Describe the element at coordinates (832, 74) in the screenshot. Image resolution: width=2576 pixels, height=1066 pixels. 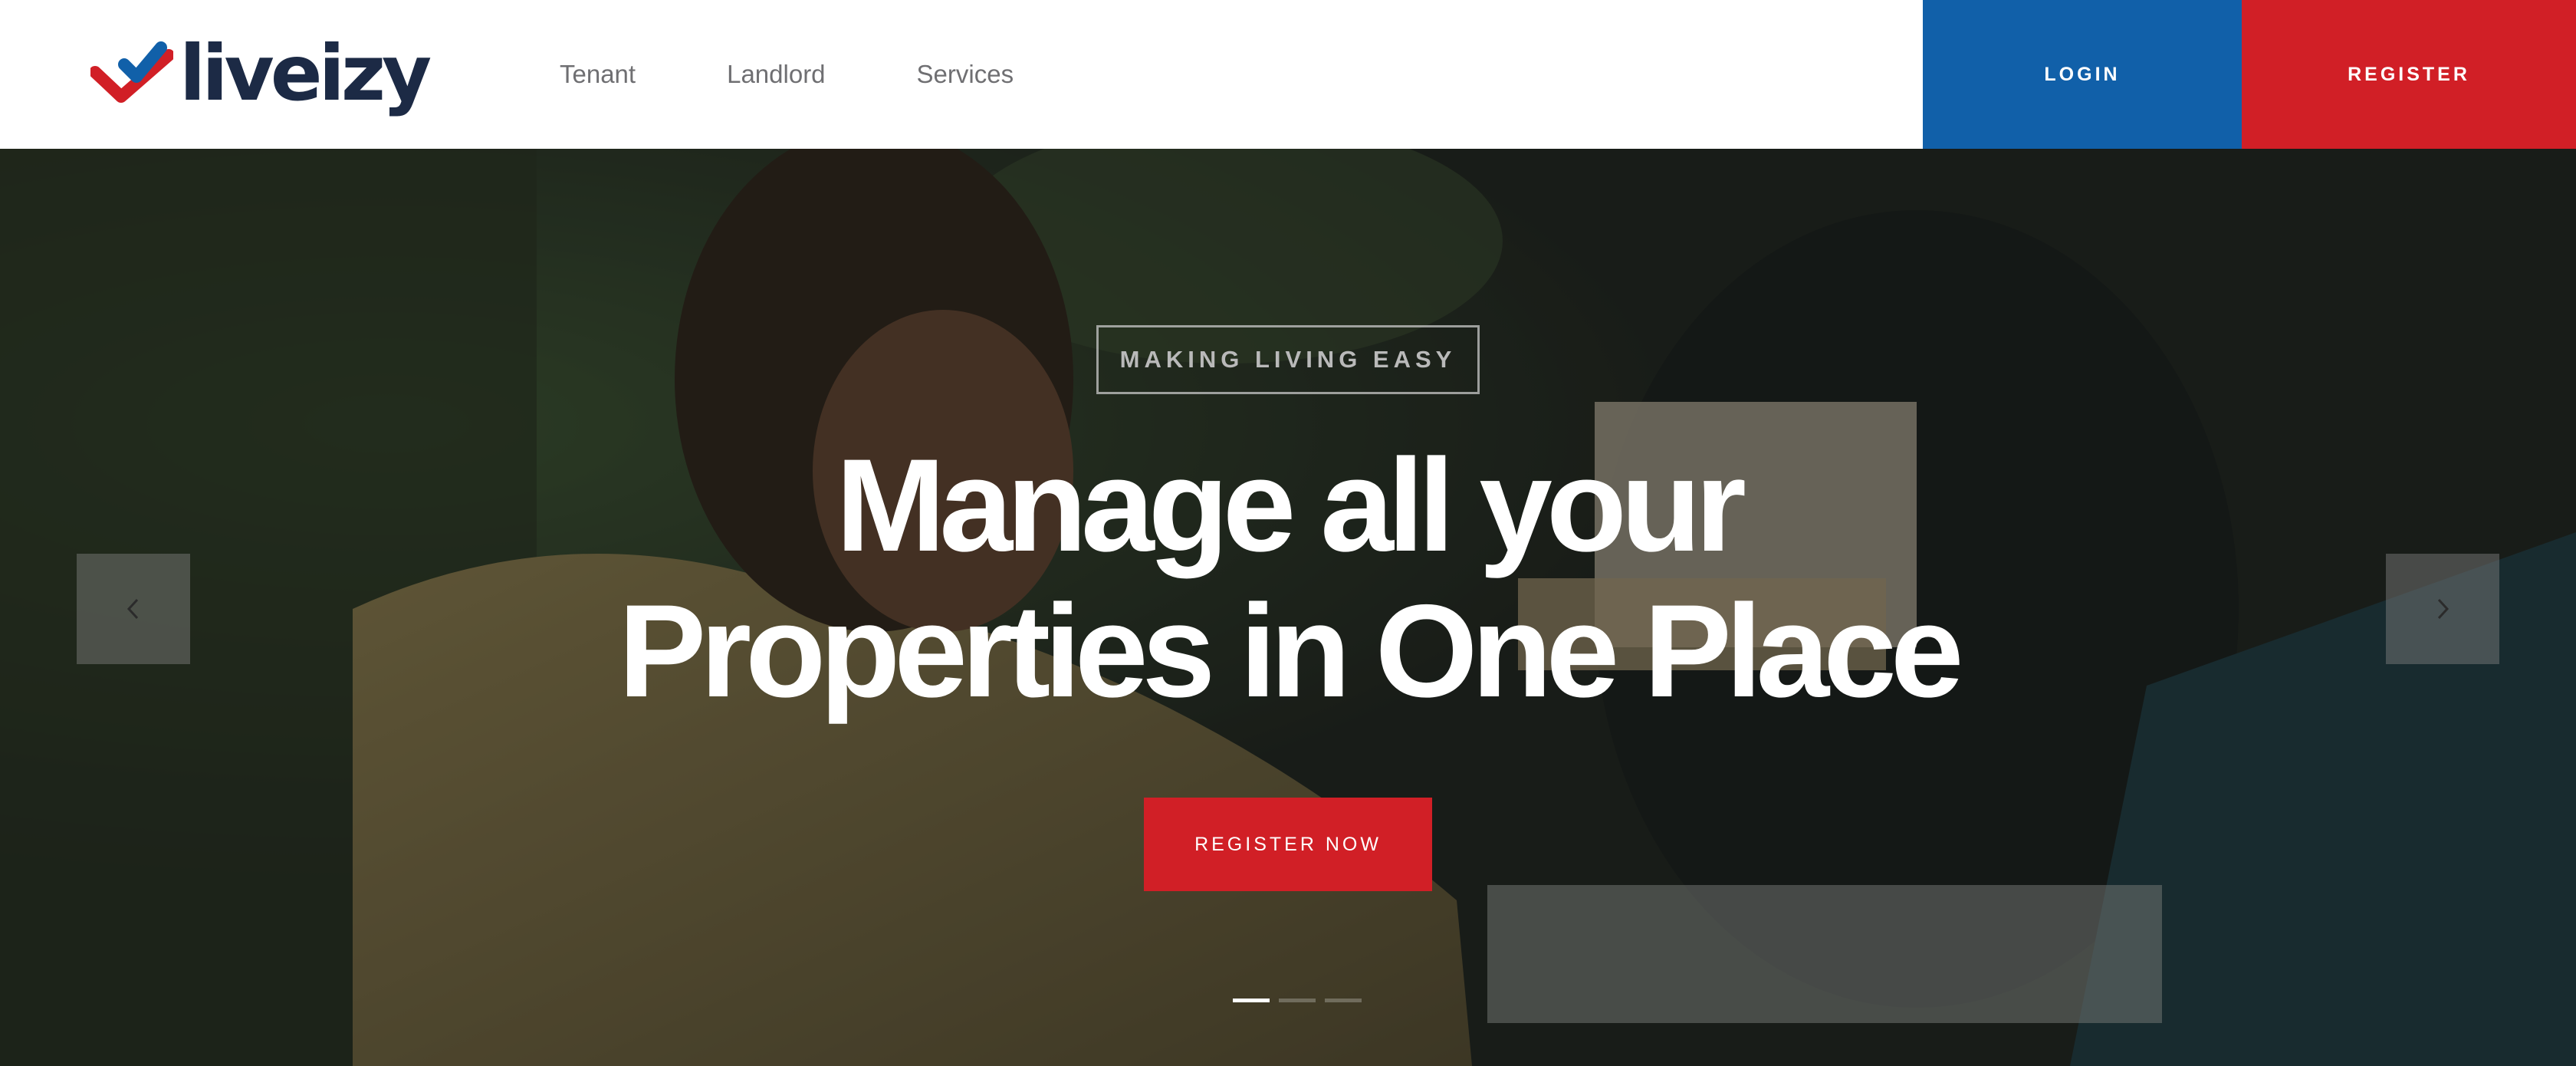
I see `main-nav: Tenant Landlord Services` at that location.